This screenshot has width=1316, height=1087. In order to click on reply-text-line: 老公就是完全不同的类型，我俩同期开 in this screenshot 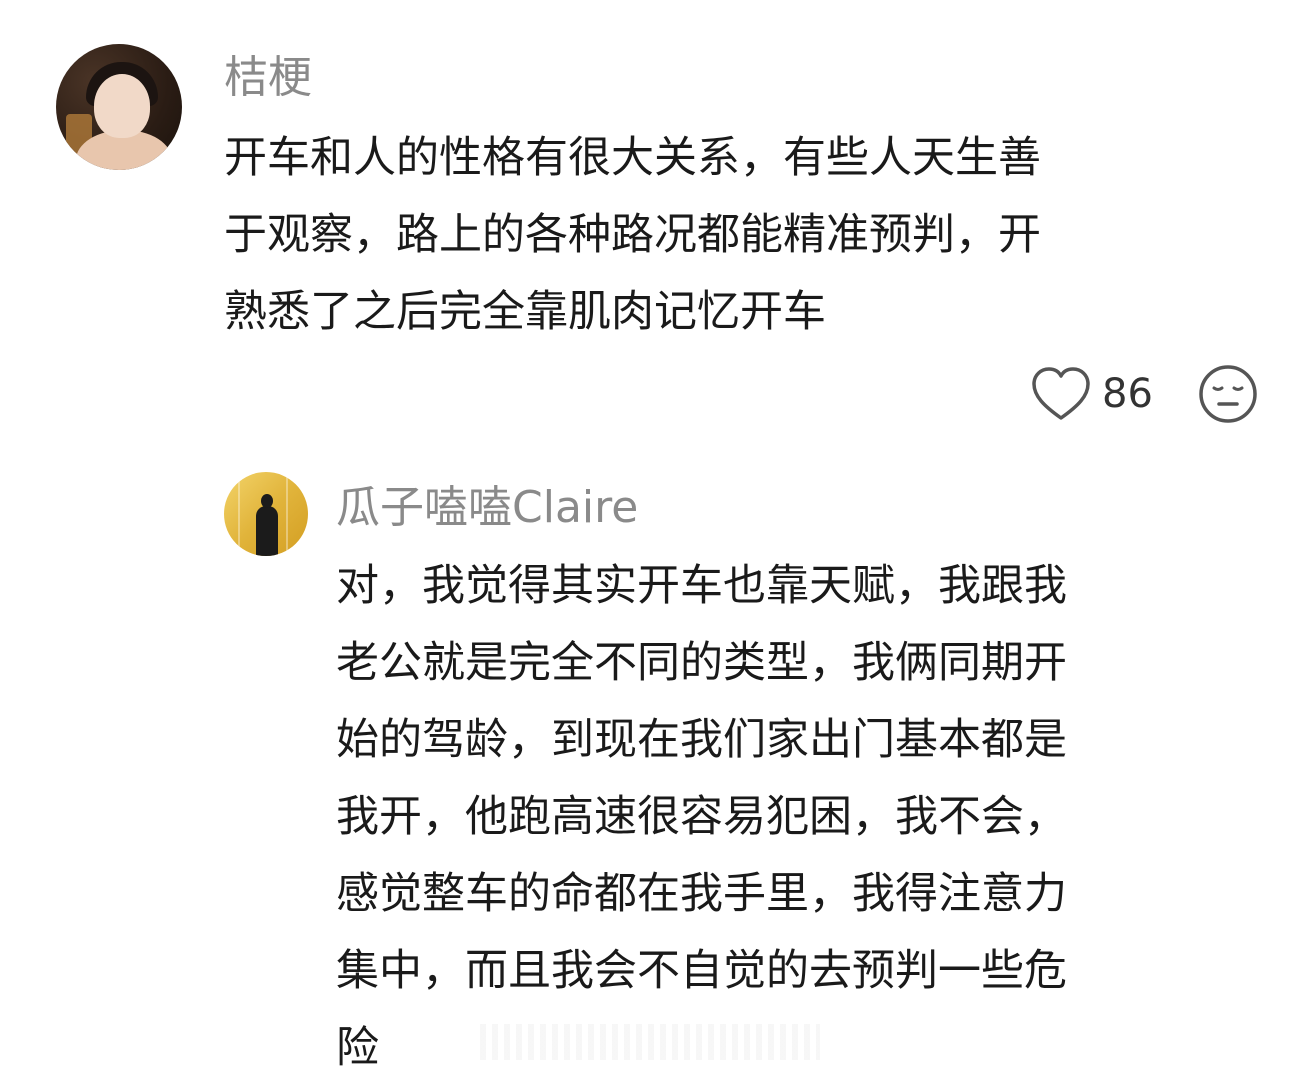, I will do `click(701, 663)`.